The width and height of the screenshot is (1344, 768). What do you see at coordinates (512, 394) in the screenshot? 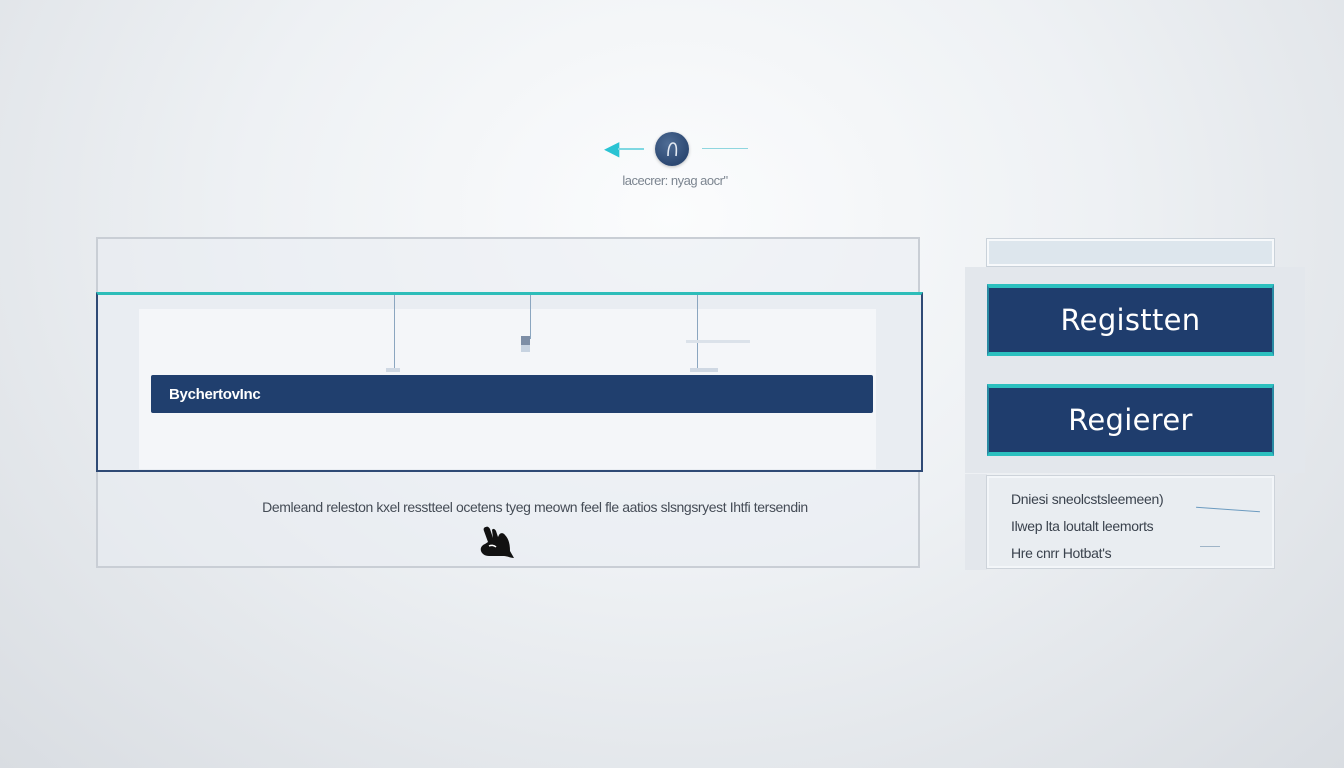
I see `company-nav-bar: BychertovInc` at bounding box center [512, 394].